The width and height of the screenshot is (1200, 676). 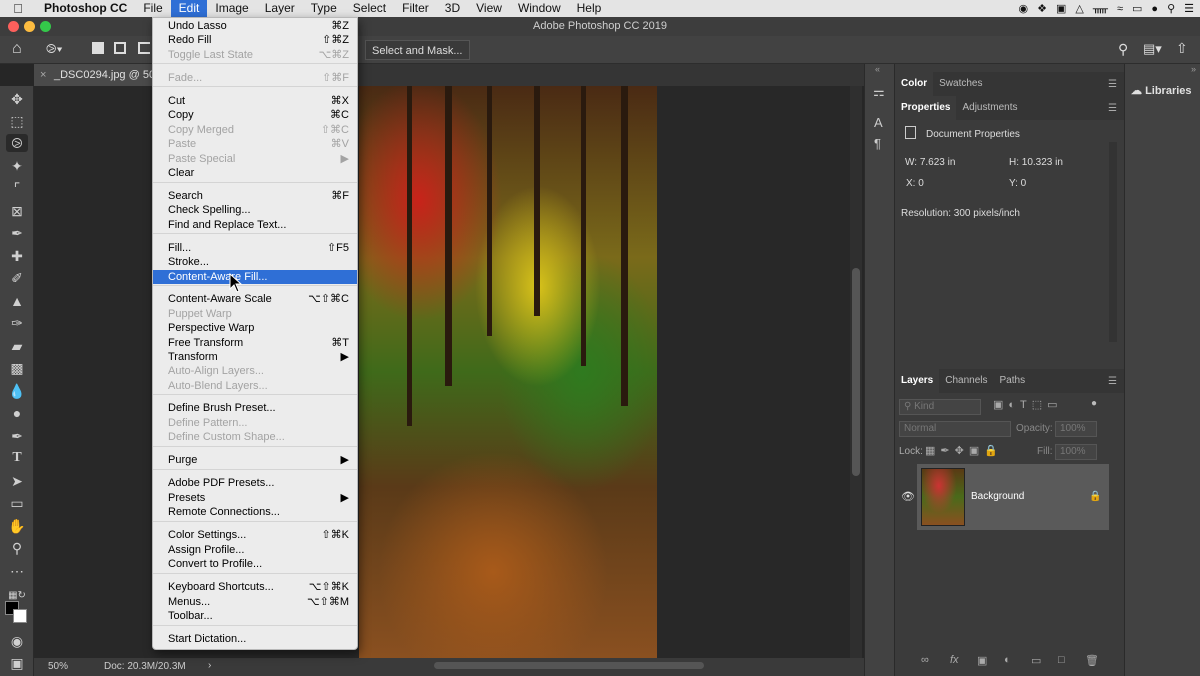 What do you see at coordinates (255, 357) in the screenshot?
I see `edit-menu-item-transform: Transform ▶` at bounding box center [255, 357].